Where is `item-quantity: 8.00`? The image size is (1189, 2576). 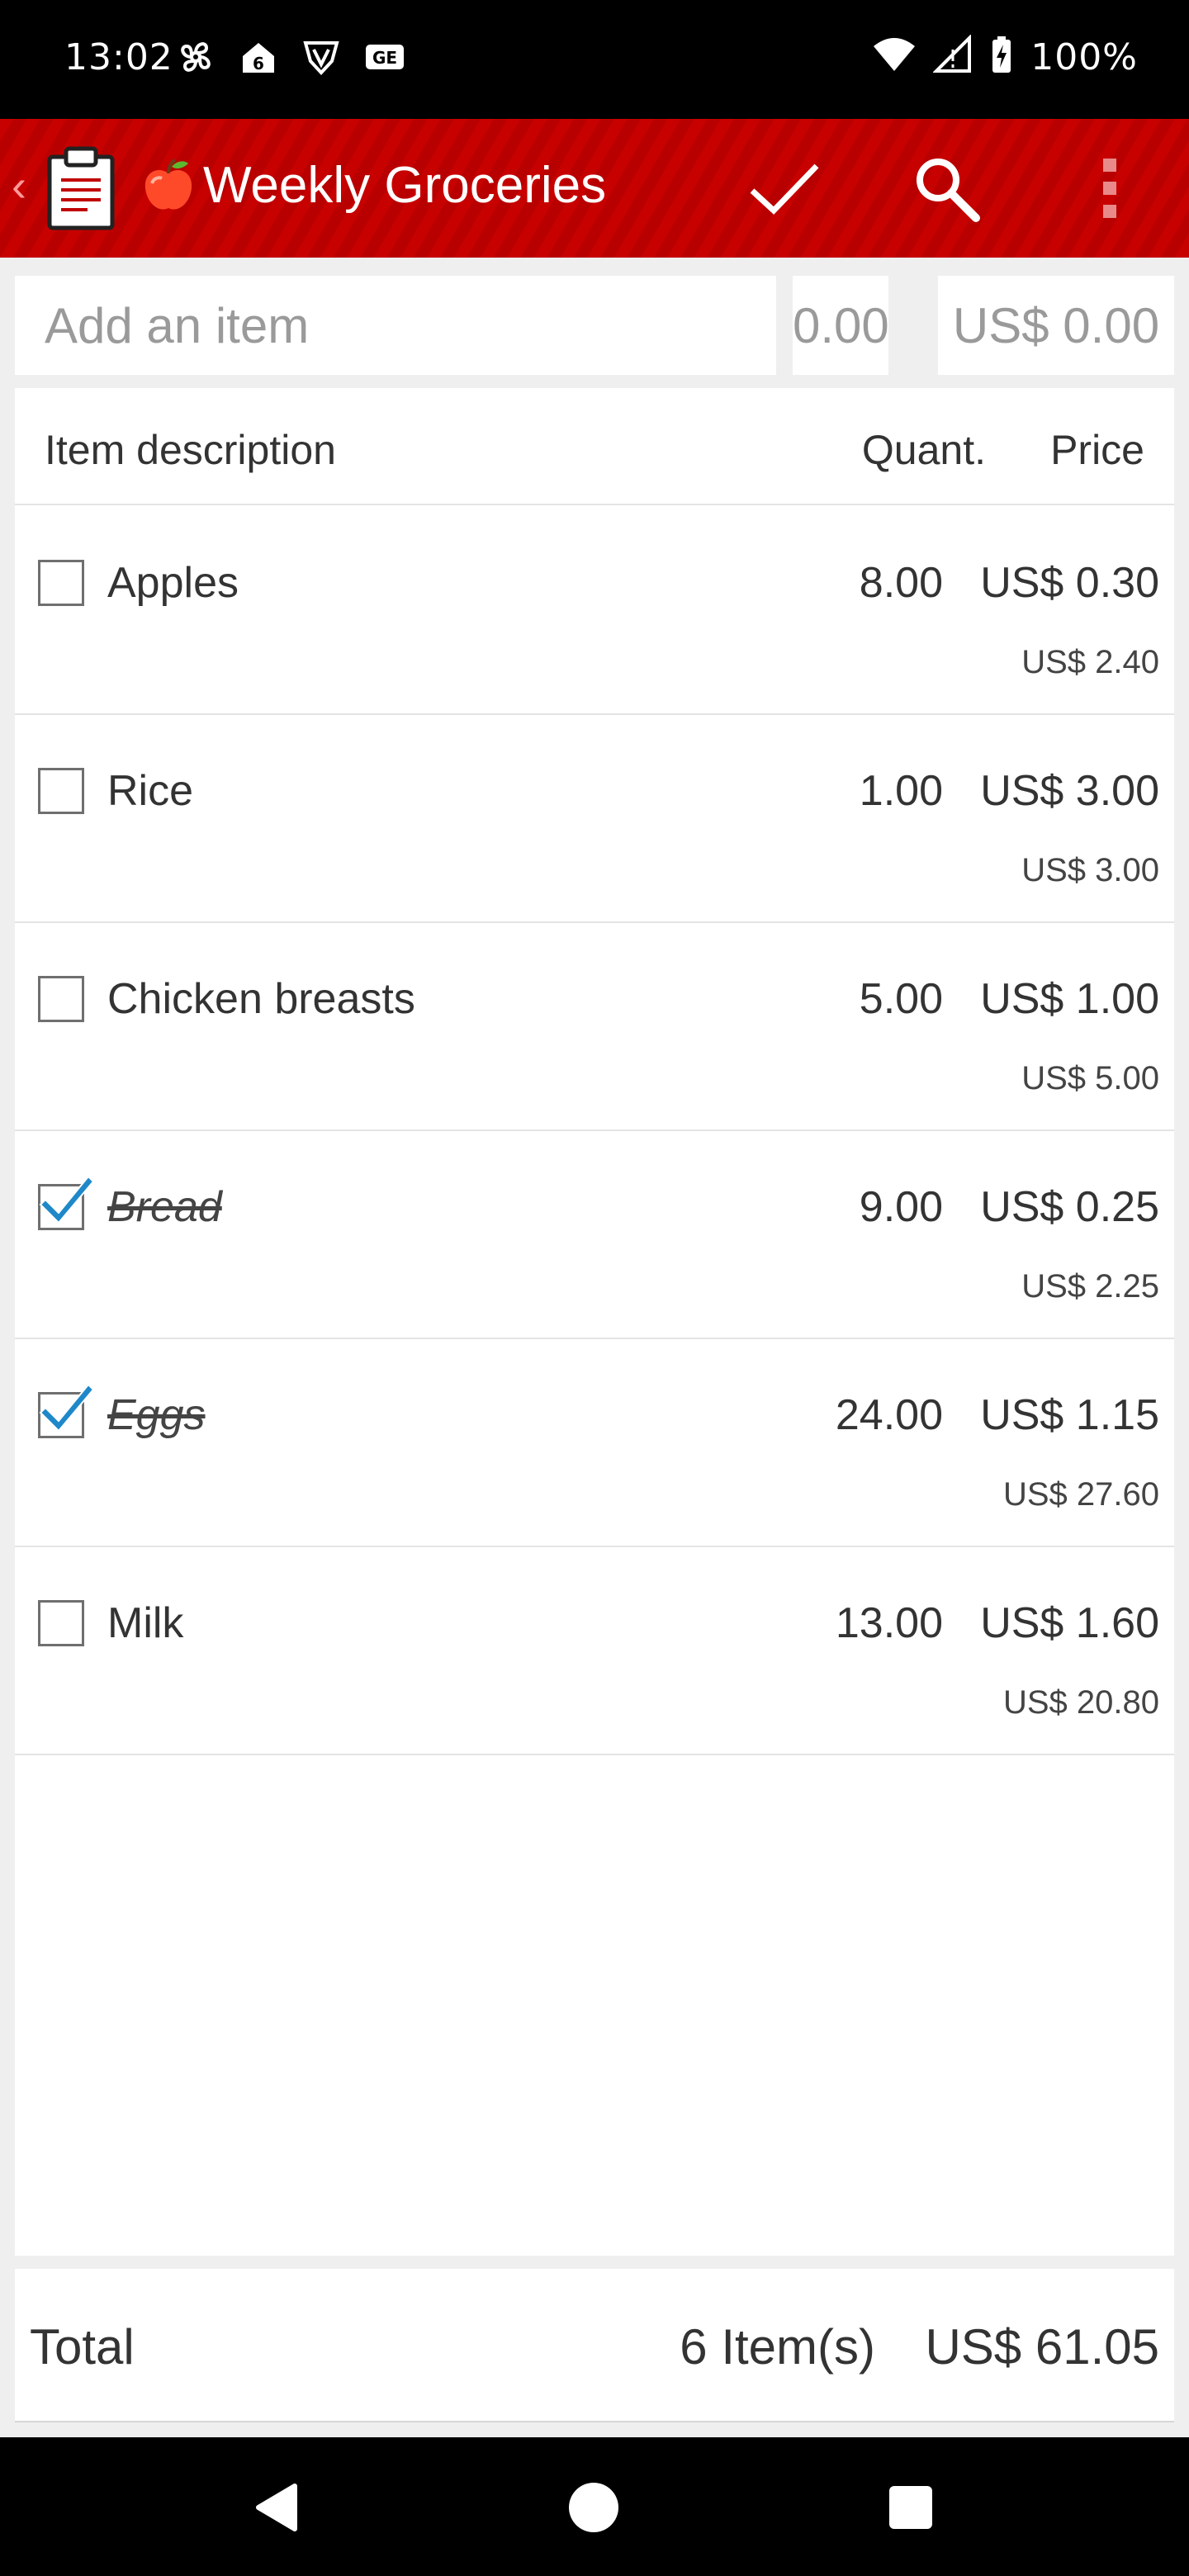 item-quantity: 8.00 is located at coordinates (901, 583).